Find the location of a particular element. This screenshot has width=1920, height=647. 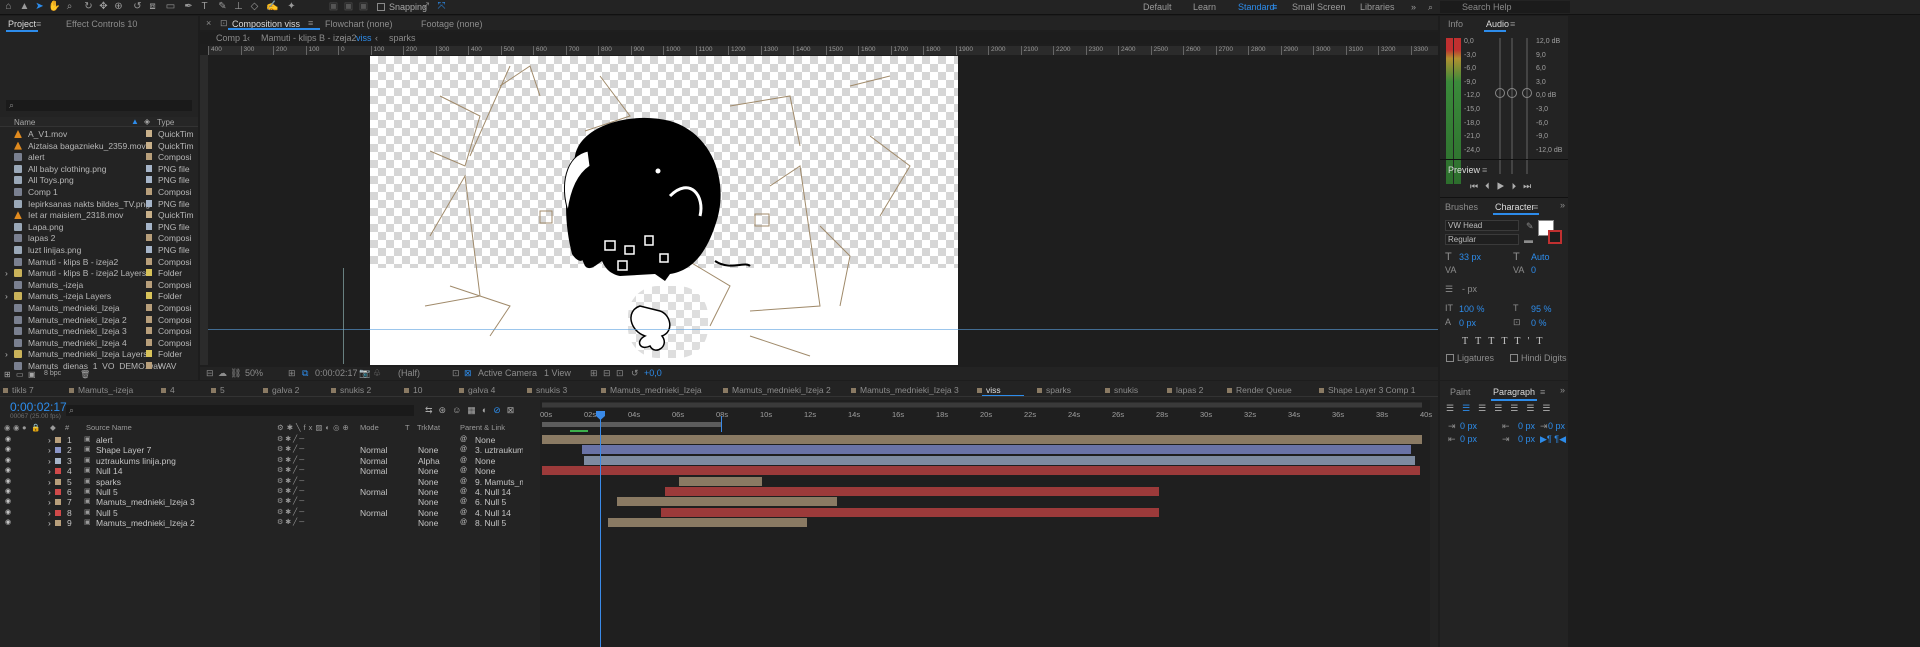

undo-rotate-icon: ↺ is located at coordinates (137, 7).